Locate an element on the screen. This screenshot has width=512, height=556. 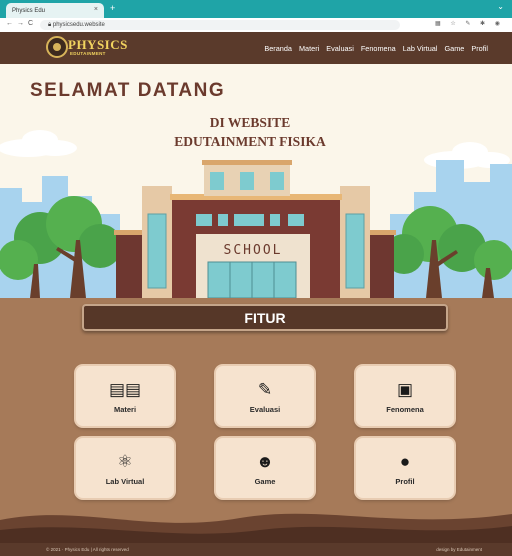
menu-item-fenomena: Fenomena is located at coordinates (378, 48).